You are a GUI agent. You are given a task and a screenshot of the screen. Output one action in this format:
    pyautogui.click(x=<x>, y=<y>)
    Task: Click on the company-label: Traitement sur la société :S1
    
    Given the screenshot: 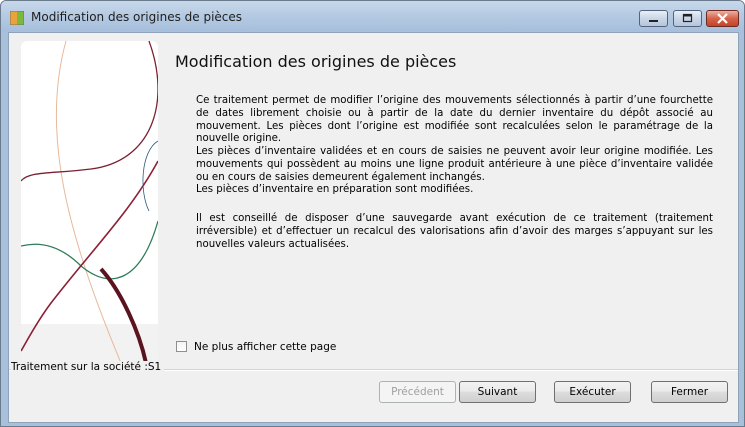 What is the action you would take?
    pyautogui.click(x=88, y=367)
    